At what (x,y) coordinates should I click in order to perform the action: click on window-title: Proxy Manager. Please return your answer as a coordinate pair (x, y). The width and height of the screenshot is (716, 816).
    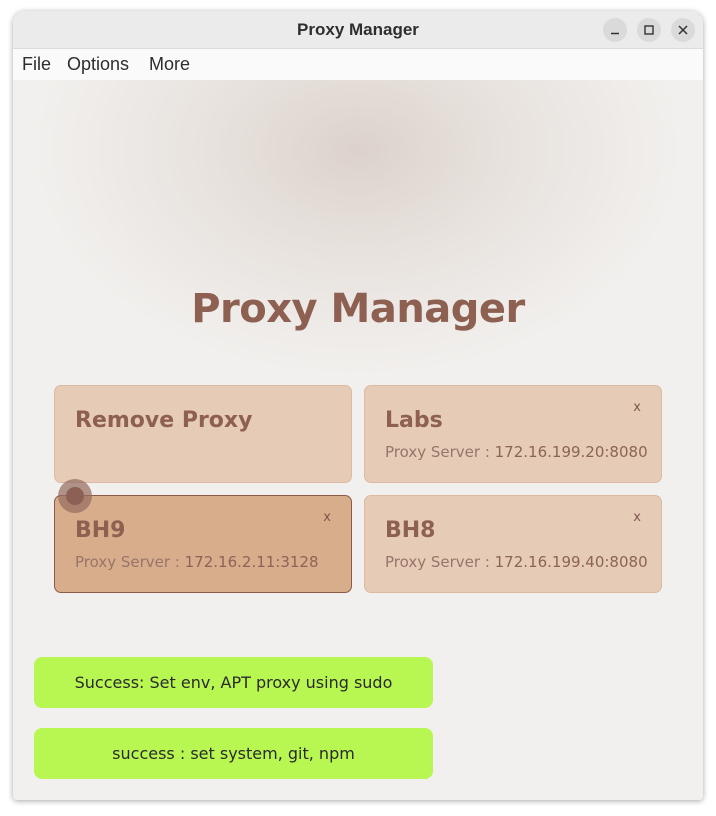
    Looking at the image, I should click on (358, 29).